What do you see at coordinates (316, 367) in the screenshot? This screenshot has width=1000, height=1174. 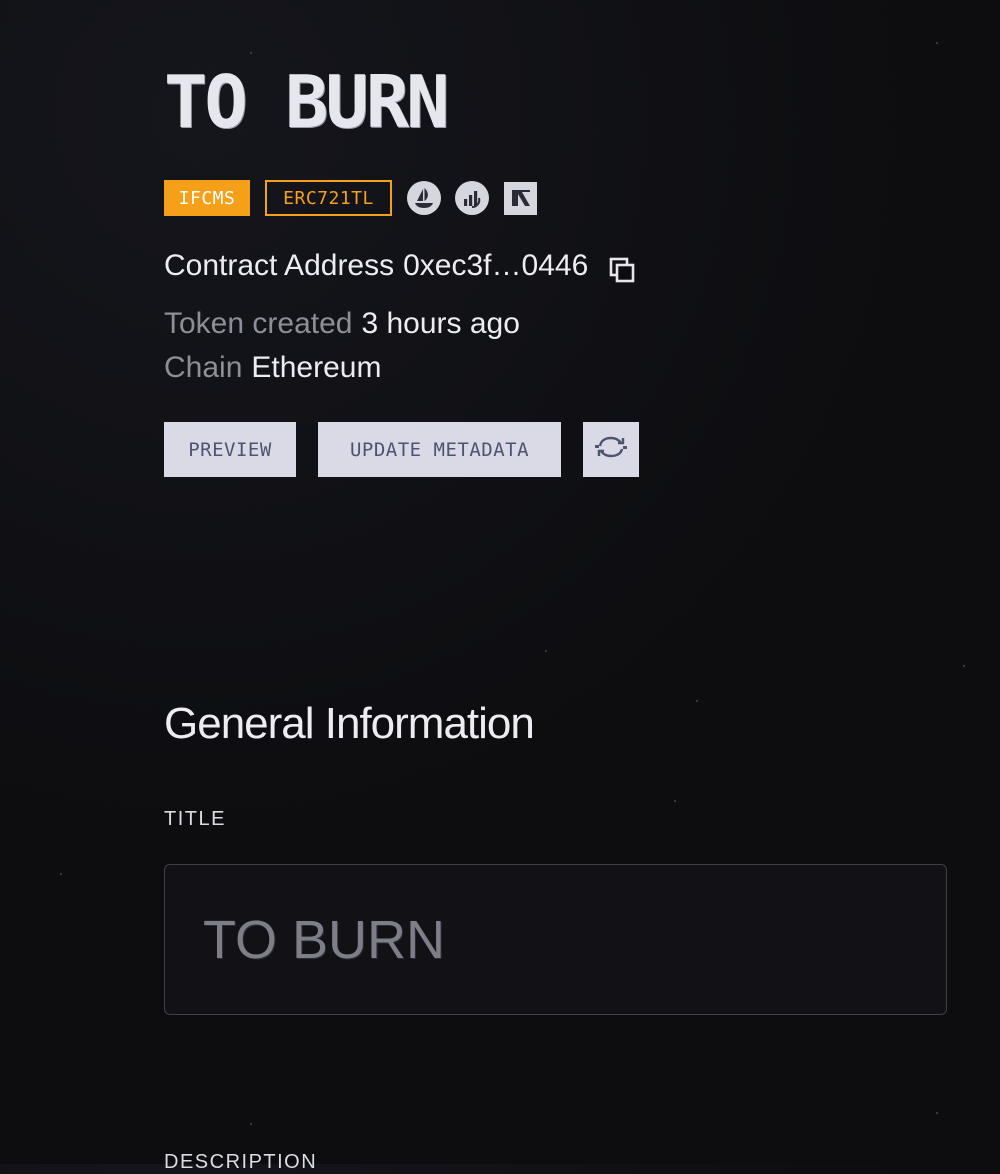 I see `chain-value: Ethereum` at bounding box center [316, 367].